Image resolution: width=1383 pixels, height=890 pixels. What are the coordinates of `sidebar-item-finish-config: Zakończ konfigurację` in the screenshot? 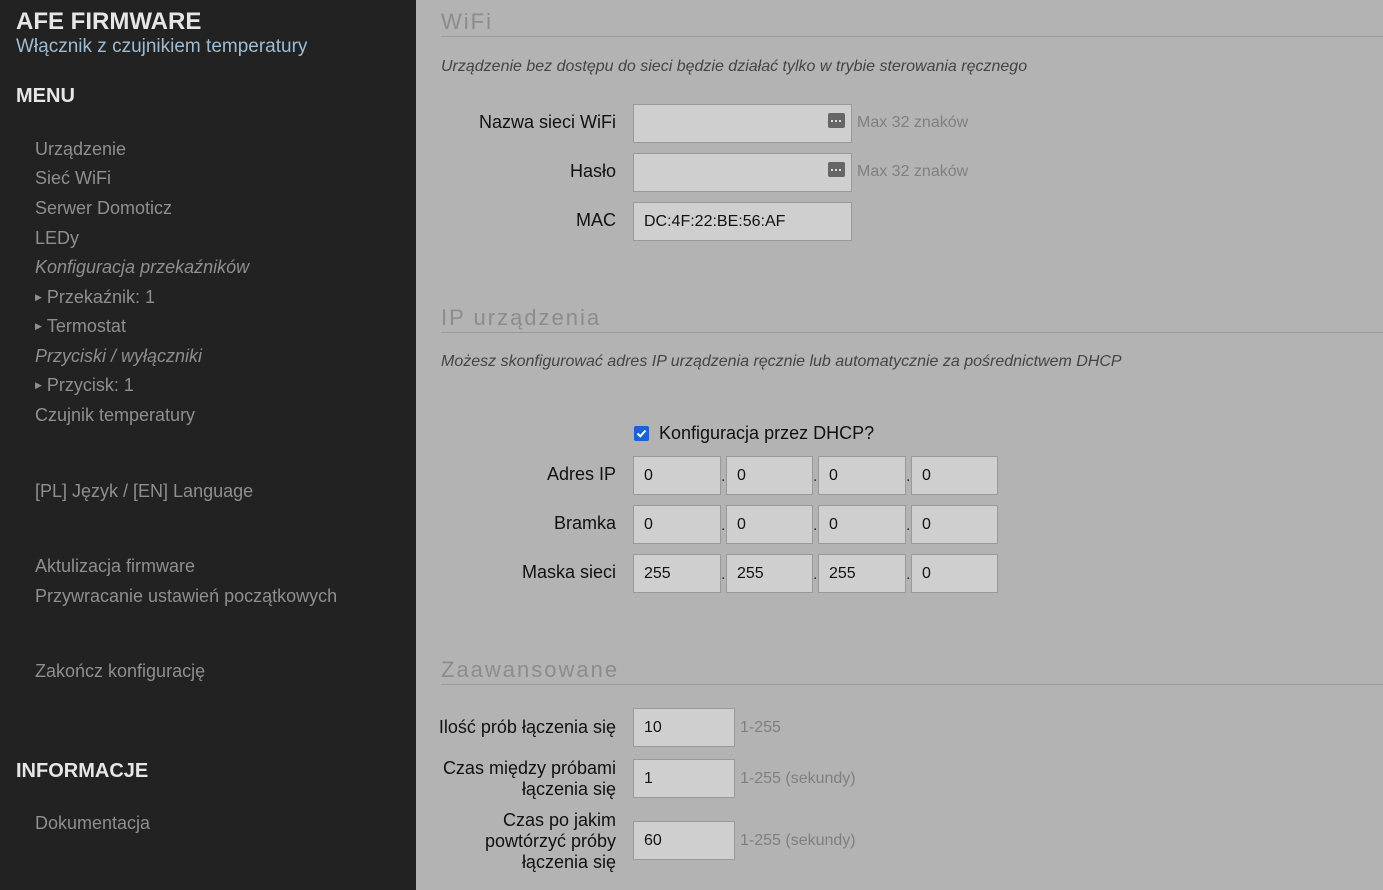 It's located at (120, 671).